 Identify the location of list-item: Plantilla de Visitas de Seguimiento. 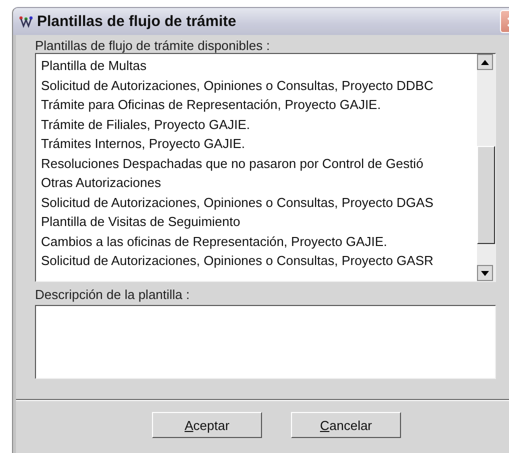
(259, 222).